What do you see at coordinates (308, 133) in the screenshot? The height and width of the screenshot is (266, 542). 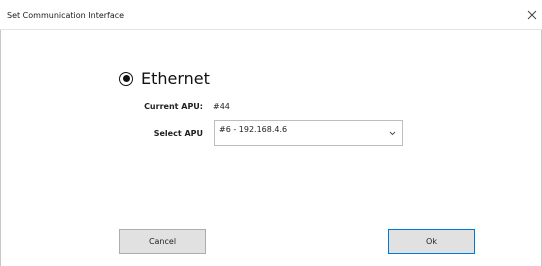 I see `select-apu-dropdown: #6 - 192.168.4.6` at bounding box center [308, 133].